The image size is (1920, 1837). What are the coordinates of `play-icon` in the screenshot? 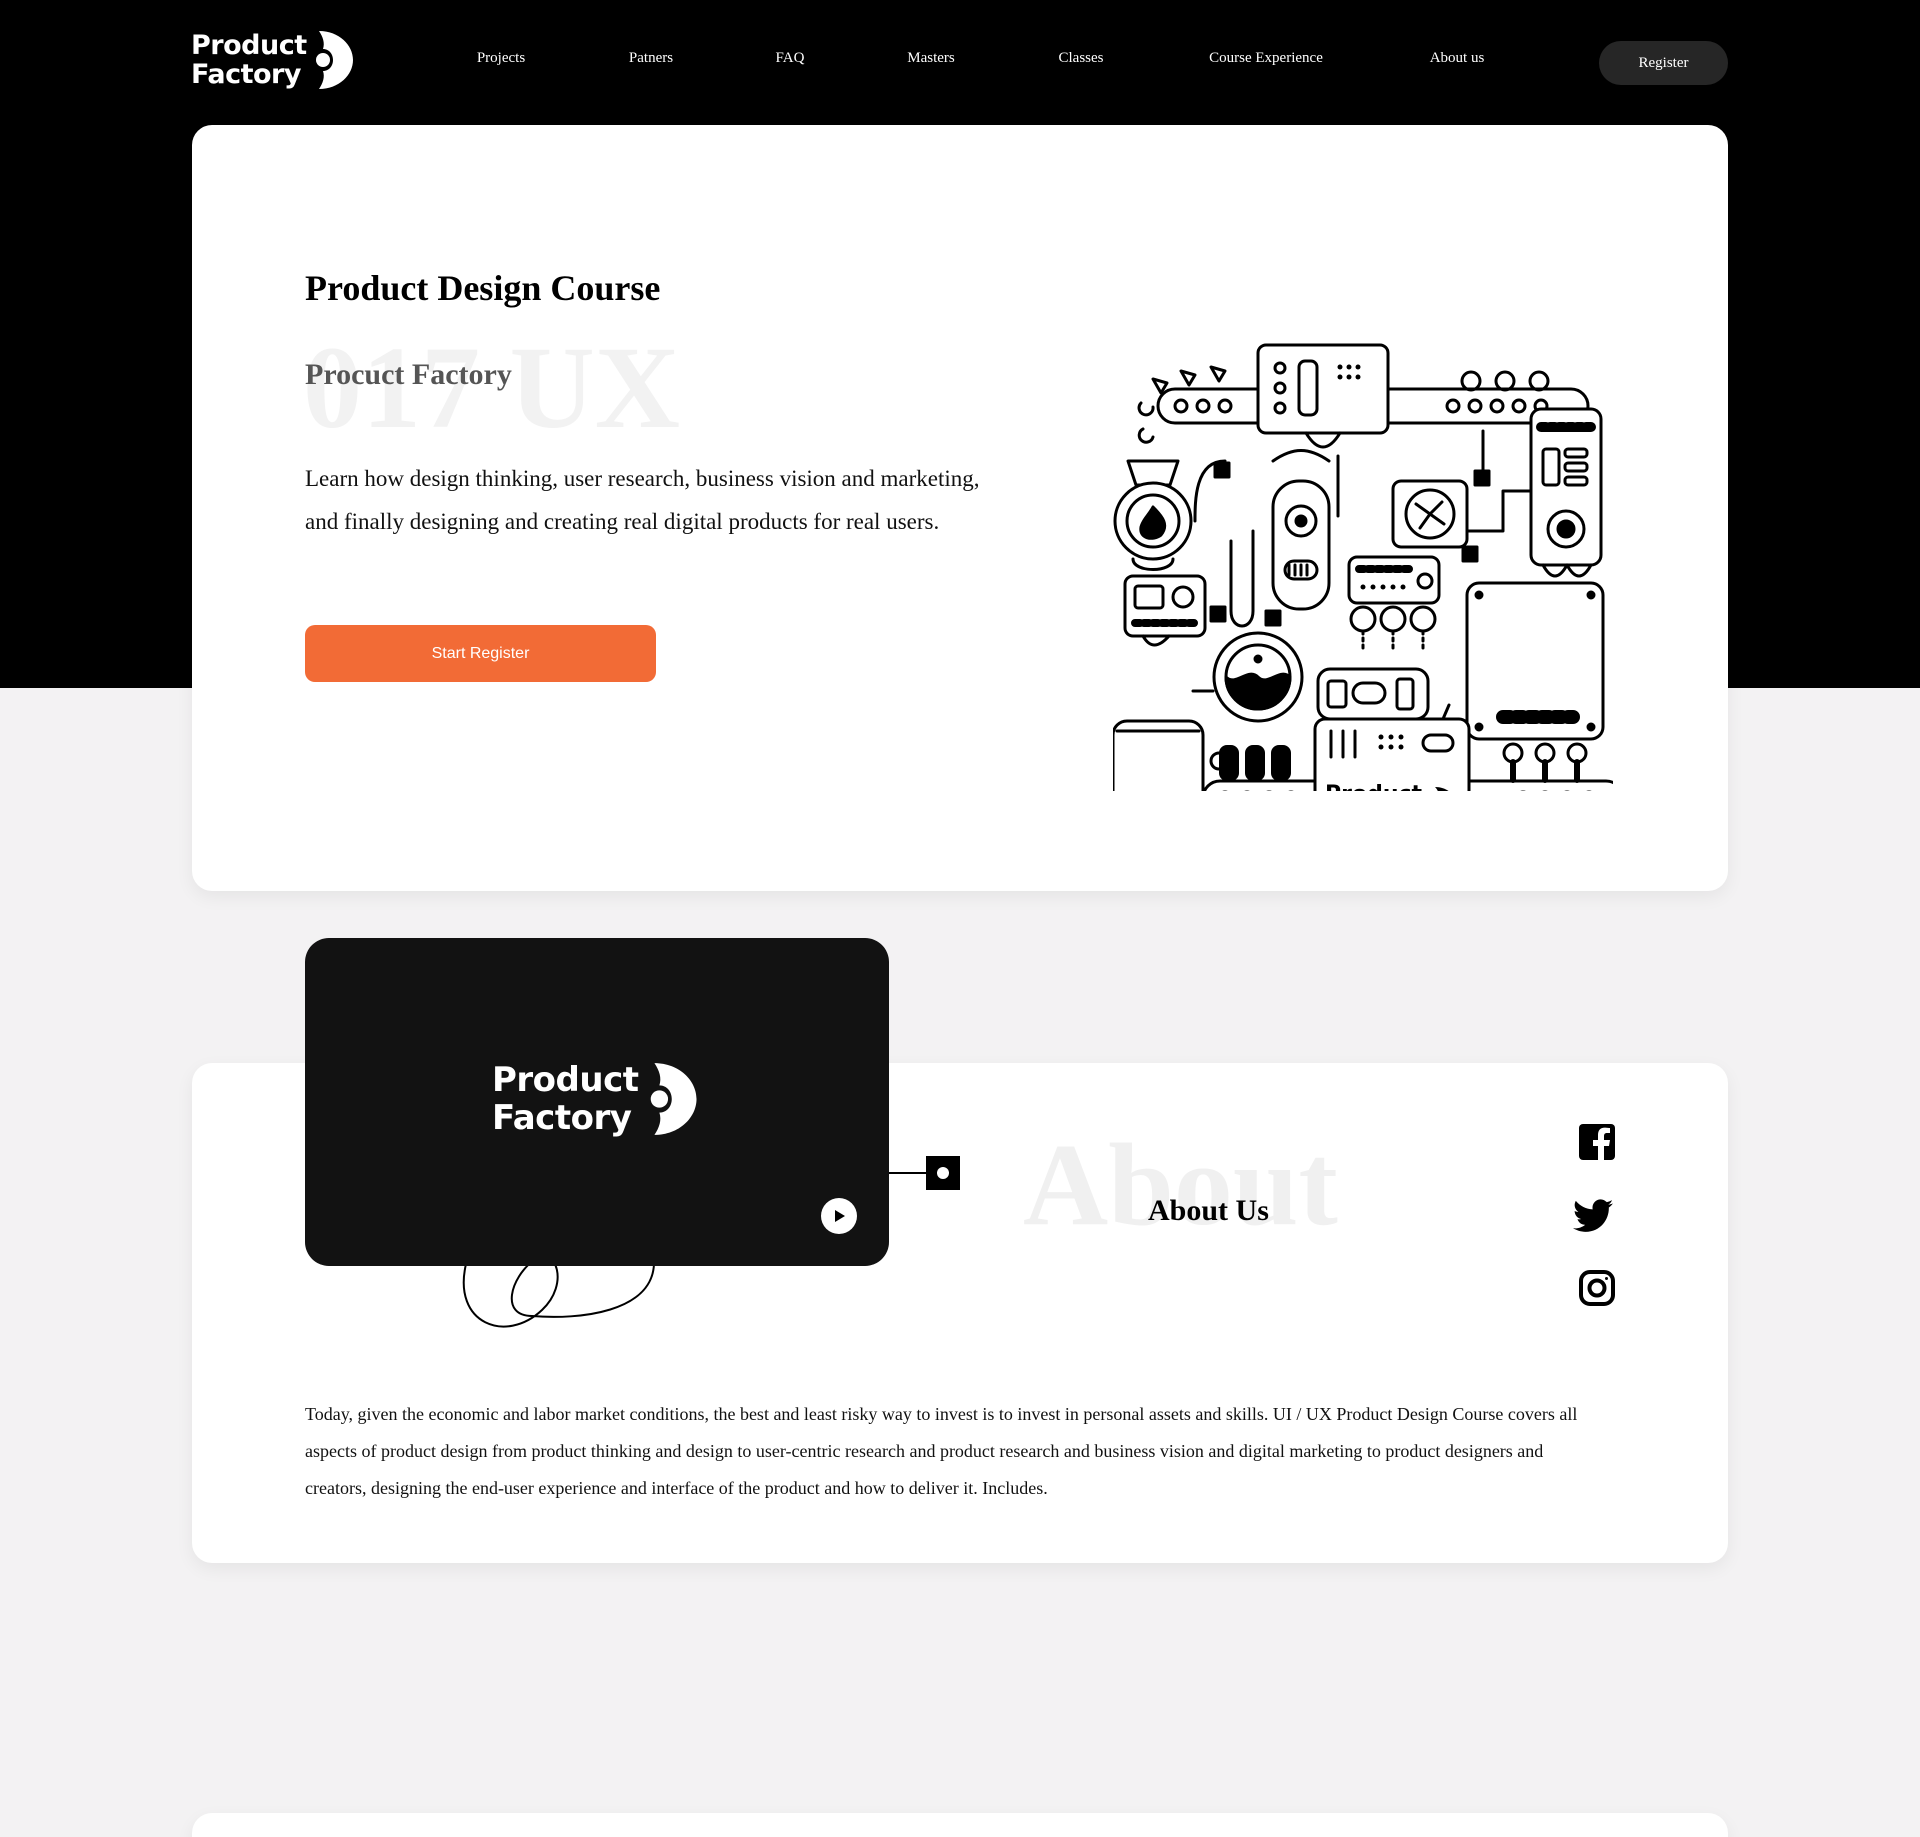 It's located at (840, 1216).